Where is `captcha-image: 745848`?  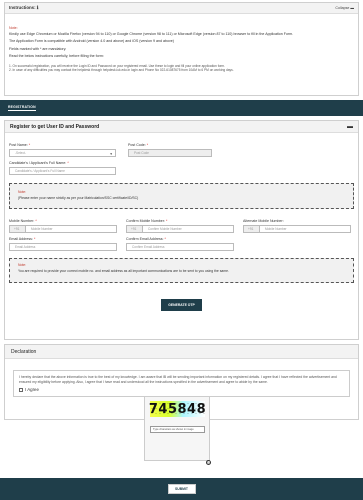
captcha-image: 745848 is located at coordinates (177, 409).